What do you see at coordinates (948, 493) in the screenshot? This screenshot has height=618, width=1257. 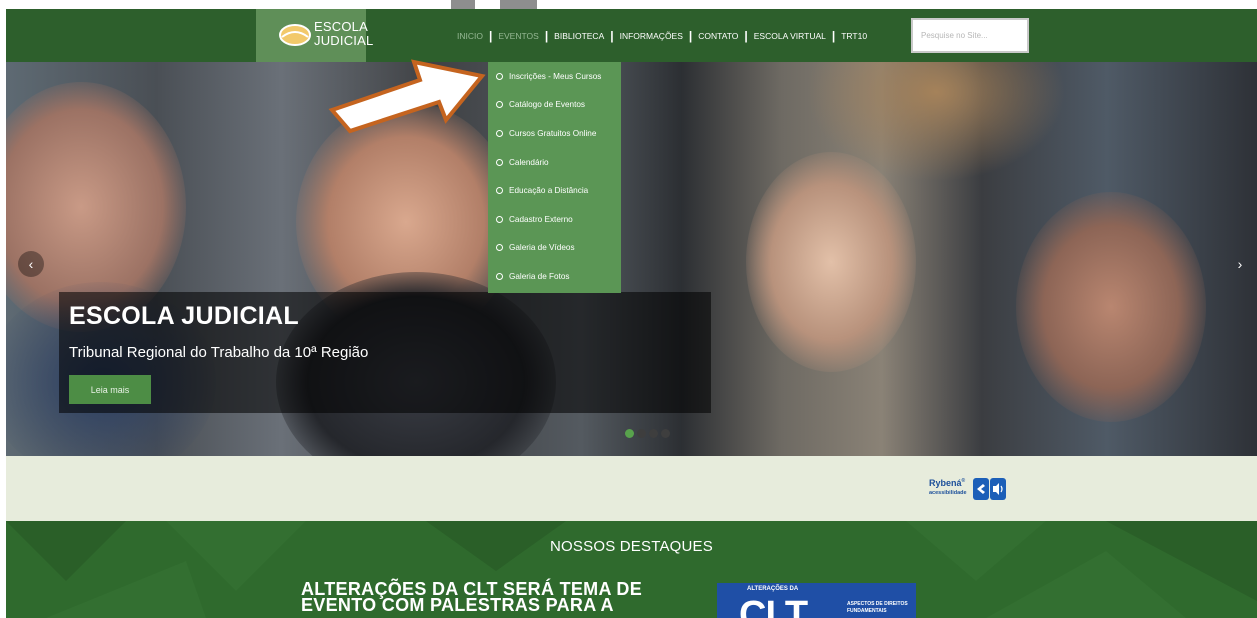 I see `rybena-subtitle: acessibilidade` at bounding box center [948, 493].